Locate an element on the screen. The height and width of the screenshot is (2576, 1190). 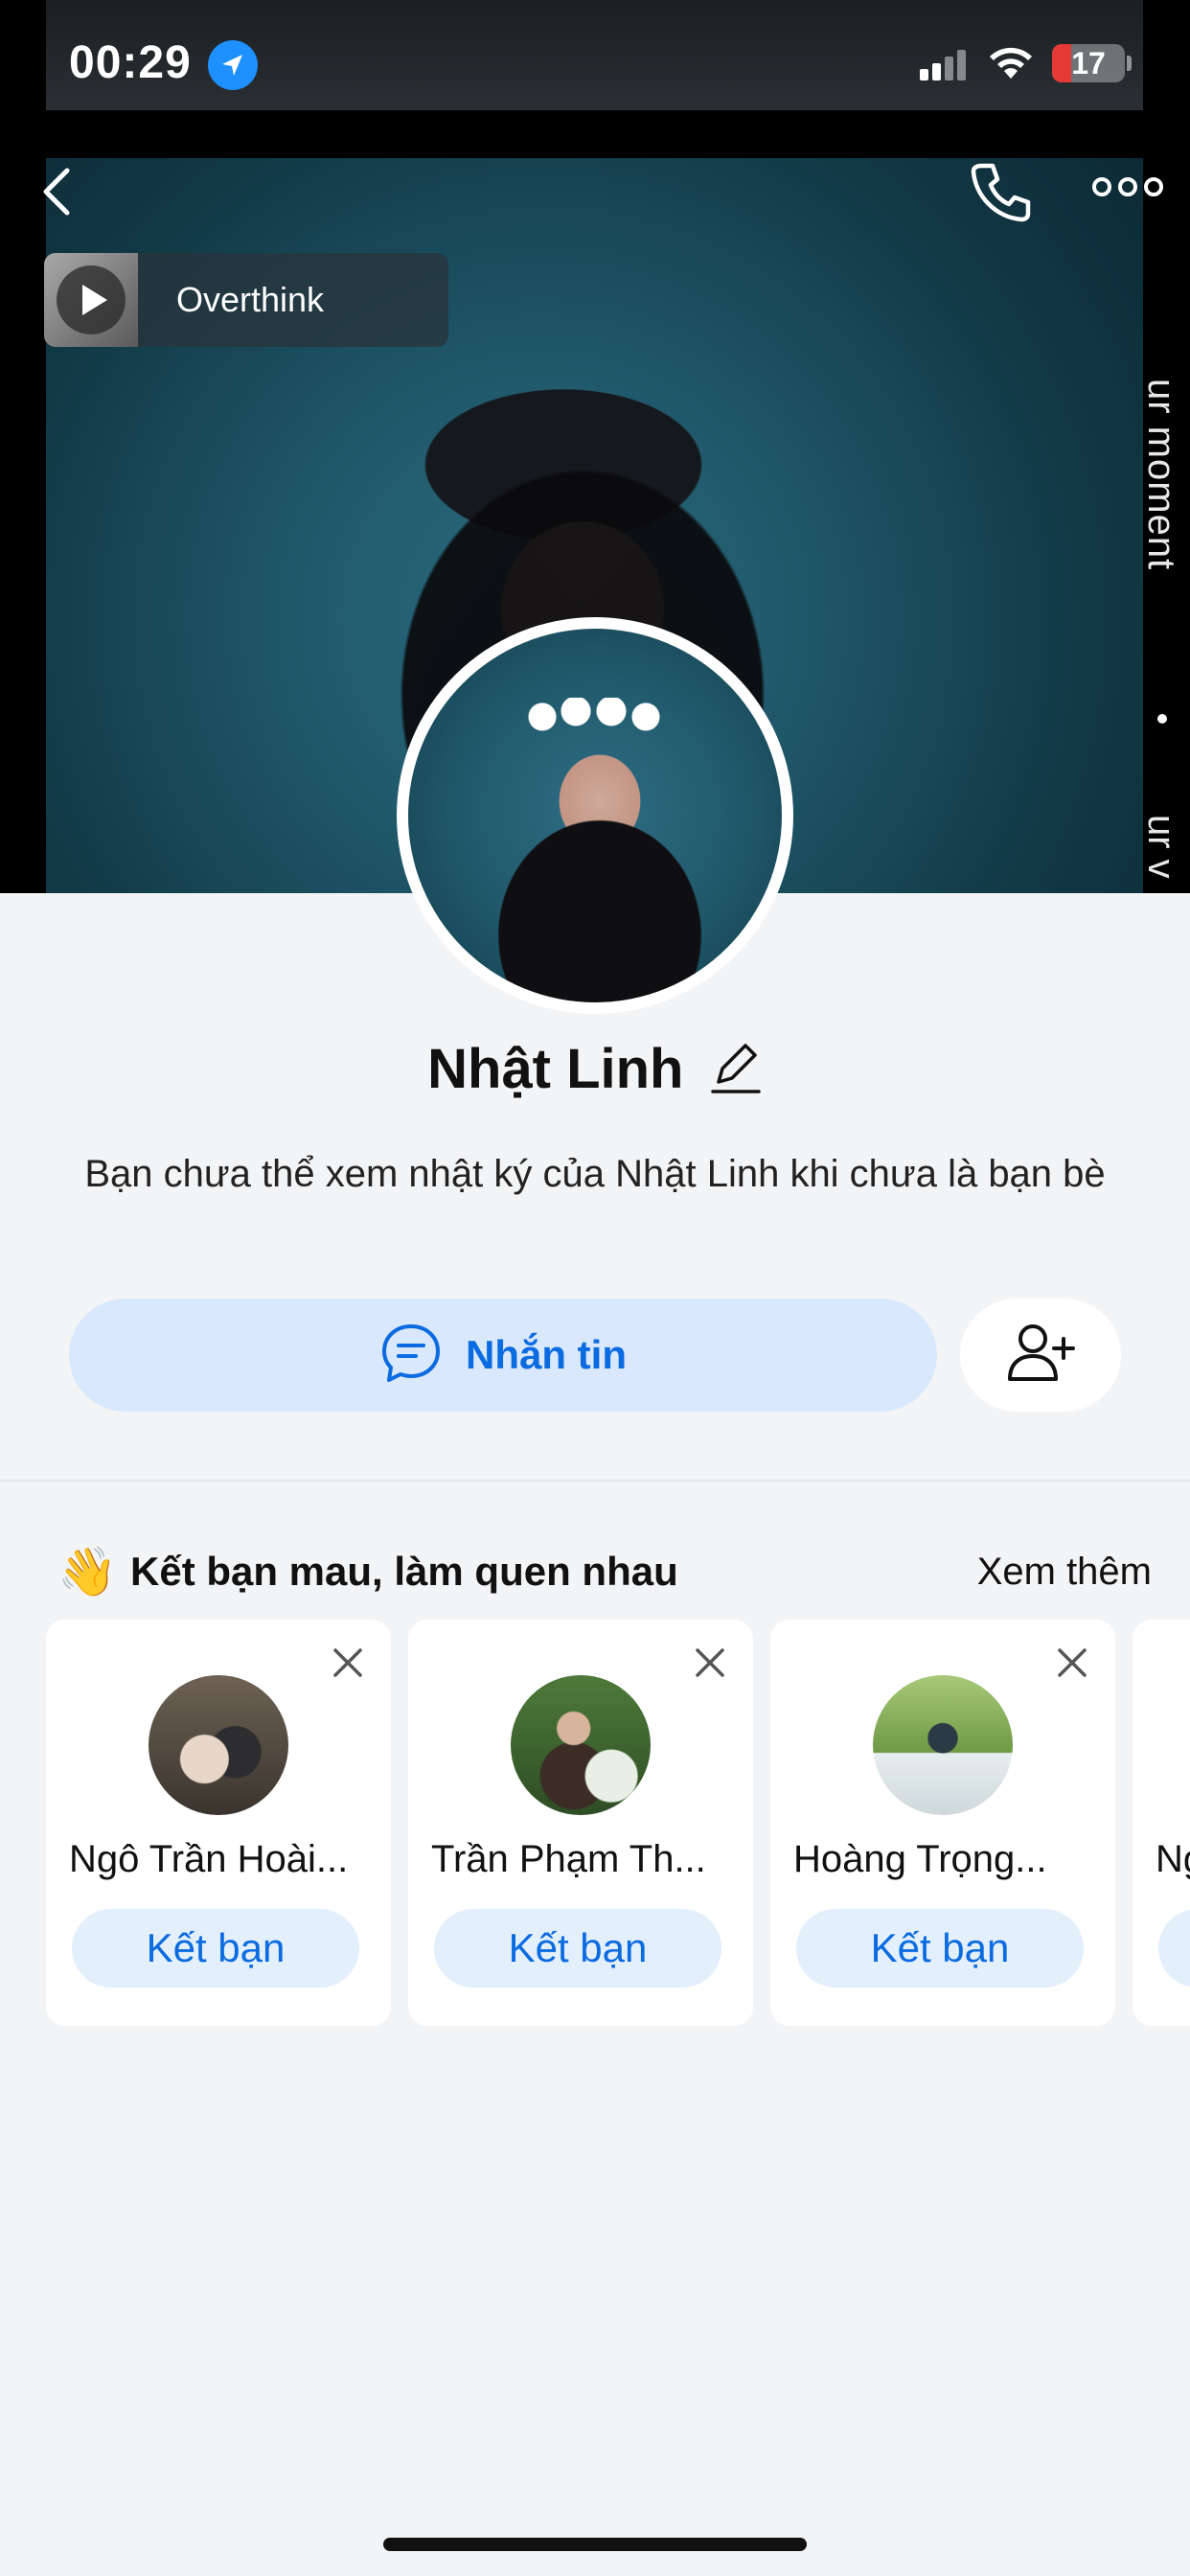
more-options-icon is located at coordinates (1128, 189).